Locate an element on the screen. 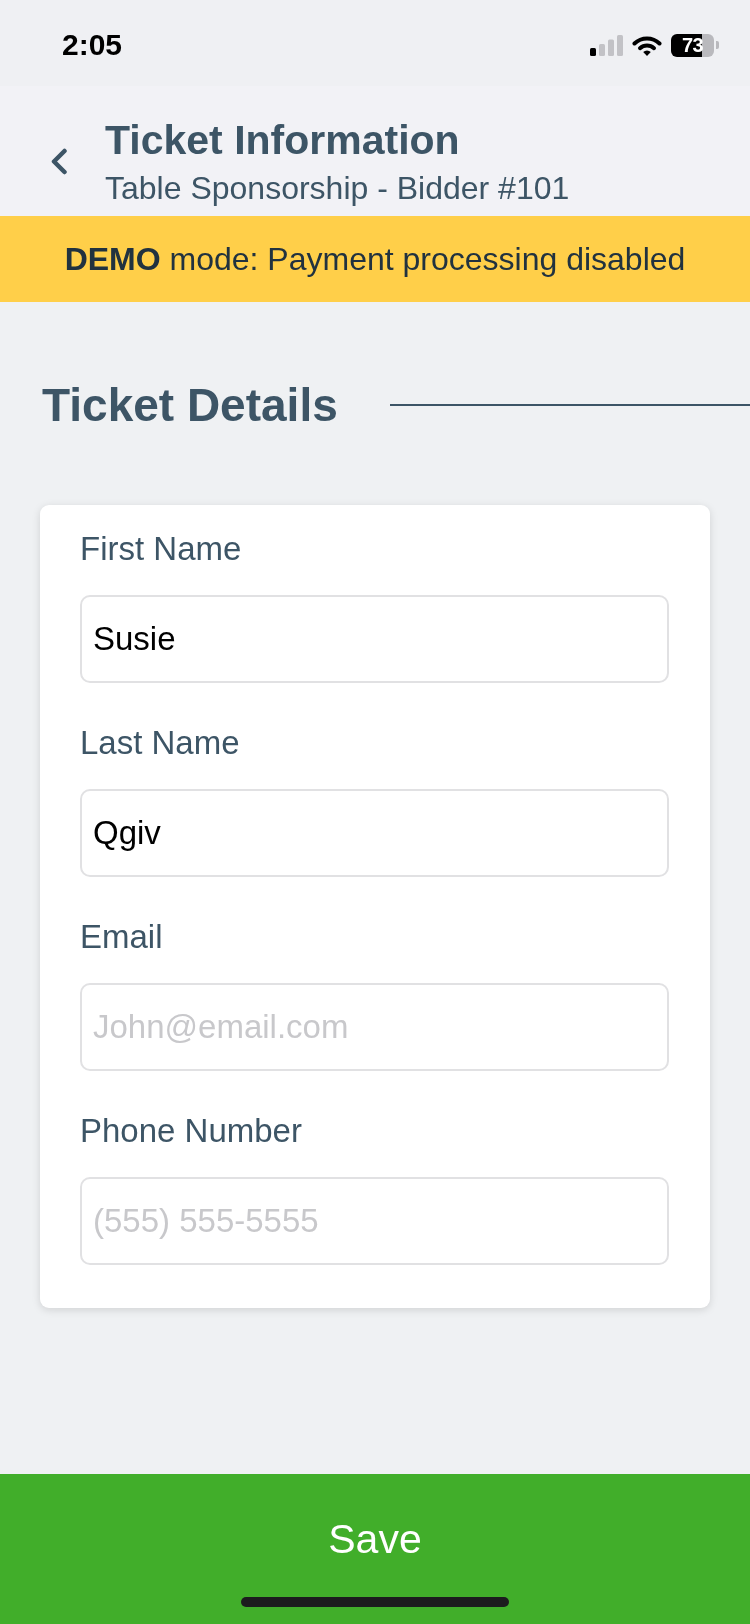 This screenshot has height=1624, width=750. field-label: Email is located at coordinates (121, 937).